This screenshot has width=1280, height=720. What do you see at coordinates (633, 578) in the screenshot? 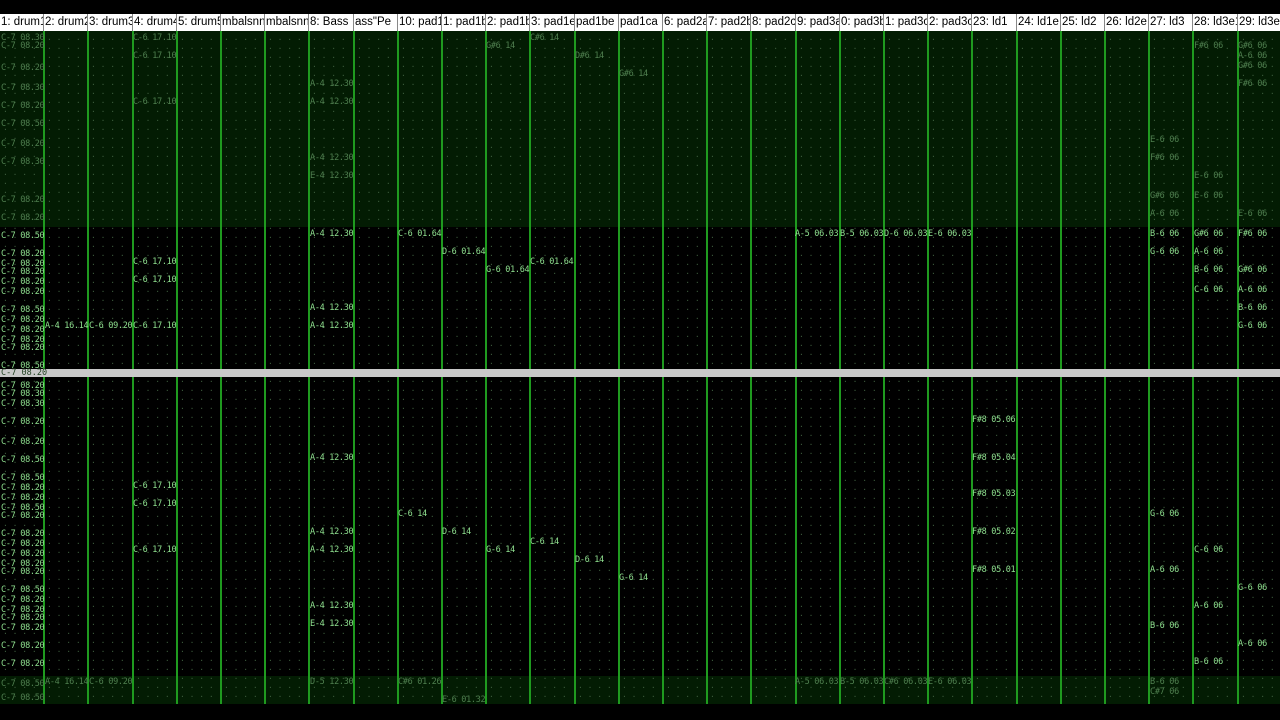
I see `note-cell: G-6 14` at bounding box center [633, 578].